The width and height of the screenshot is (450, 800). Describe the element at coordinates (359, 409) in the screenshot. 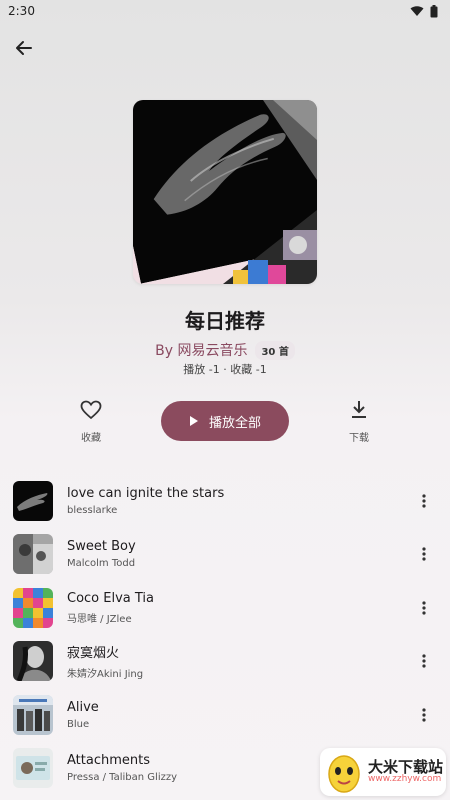

I see `download-icon` at that location.